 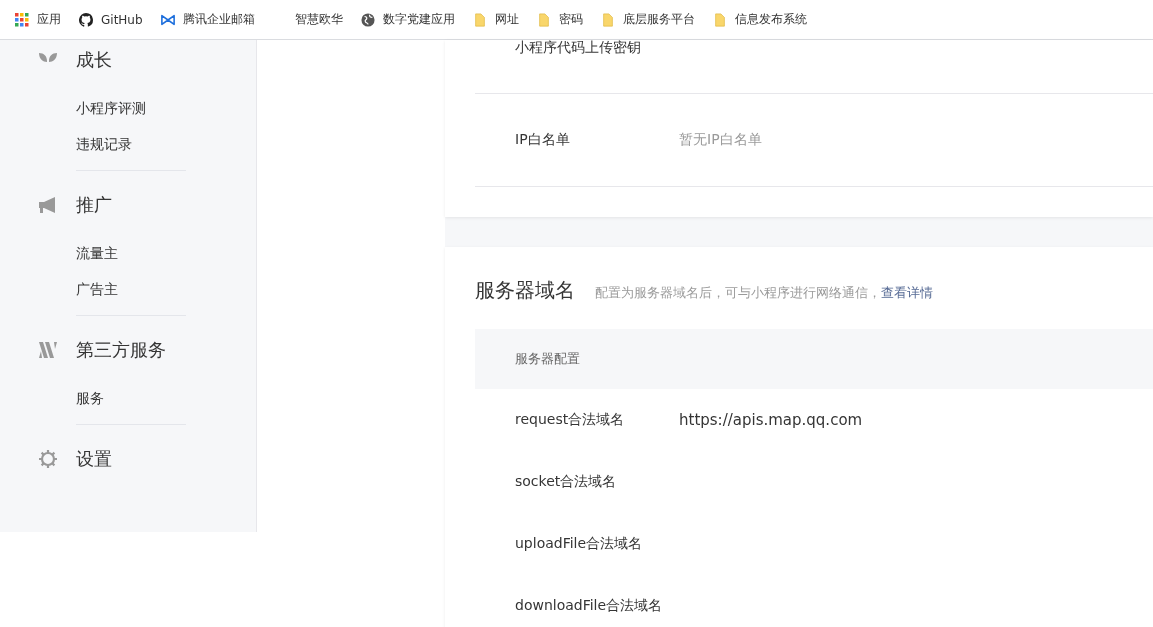 What do you see at coordinates (48, 459) in the screenshot?
I see `settings-icon` at bounding box center [48, 459].